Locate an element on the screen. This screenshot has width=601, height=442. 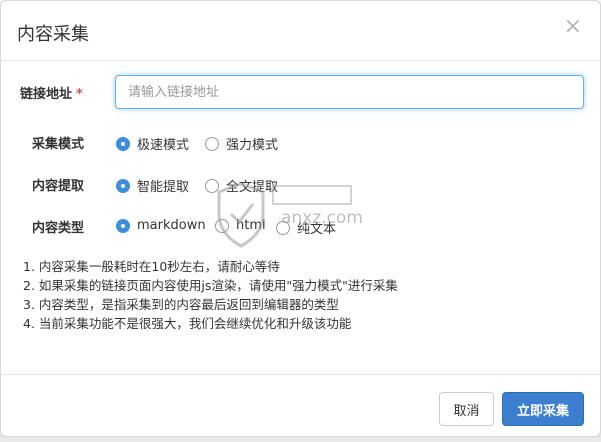
note-item: 3. 内容类型，是指采集到的内容最后返回到编辑器的类型 is located at coordinates (181, 304).